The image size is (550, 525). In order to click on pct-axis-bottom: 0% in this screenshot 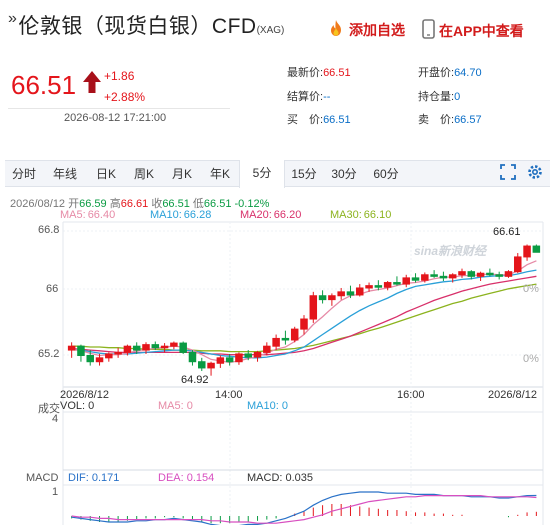, I will do `click(531, 359)`.